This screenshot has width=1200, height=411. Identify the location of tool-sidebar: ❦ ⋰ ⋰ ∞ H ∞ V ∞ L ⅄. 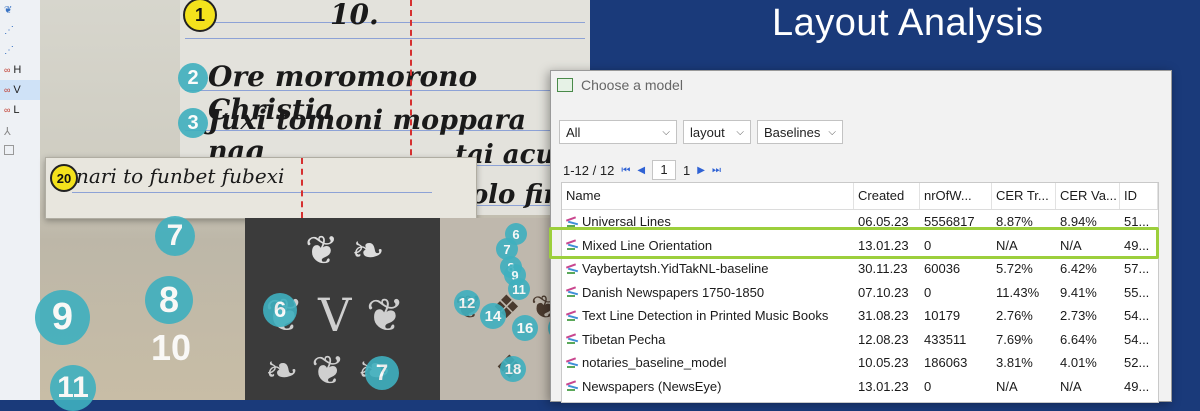
(20, 200).